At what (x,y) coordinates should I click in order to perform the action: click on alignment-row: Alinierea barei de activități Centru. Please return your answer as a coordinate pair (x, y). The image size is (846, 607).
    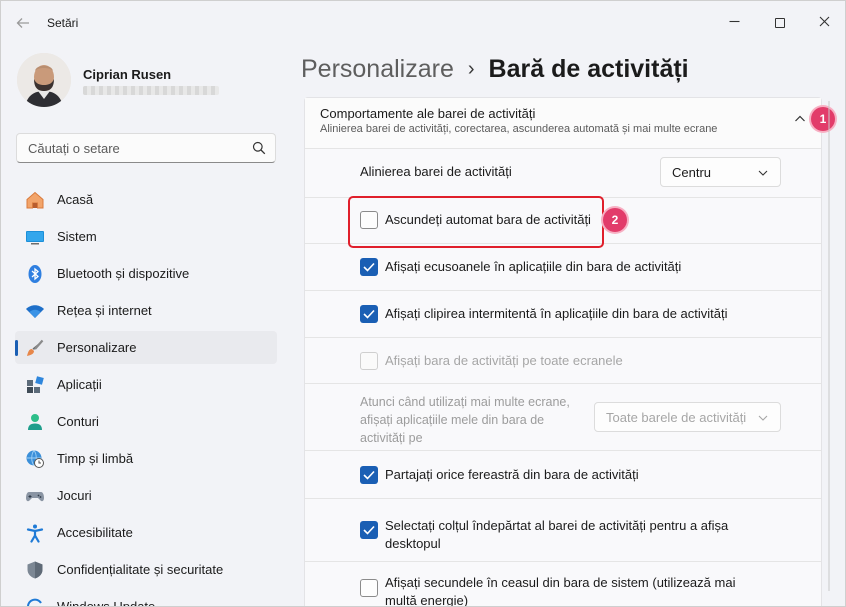
    Looking at the image, I should click on (563, 173).